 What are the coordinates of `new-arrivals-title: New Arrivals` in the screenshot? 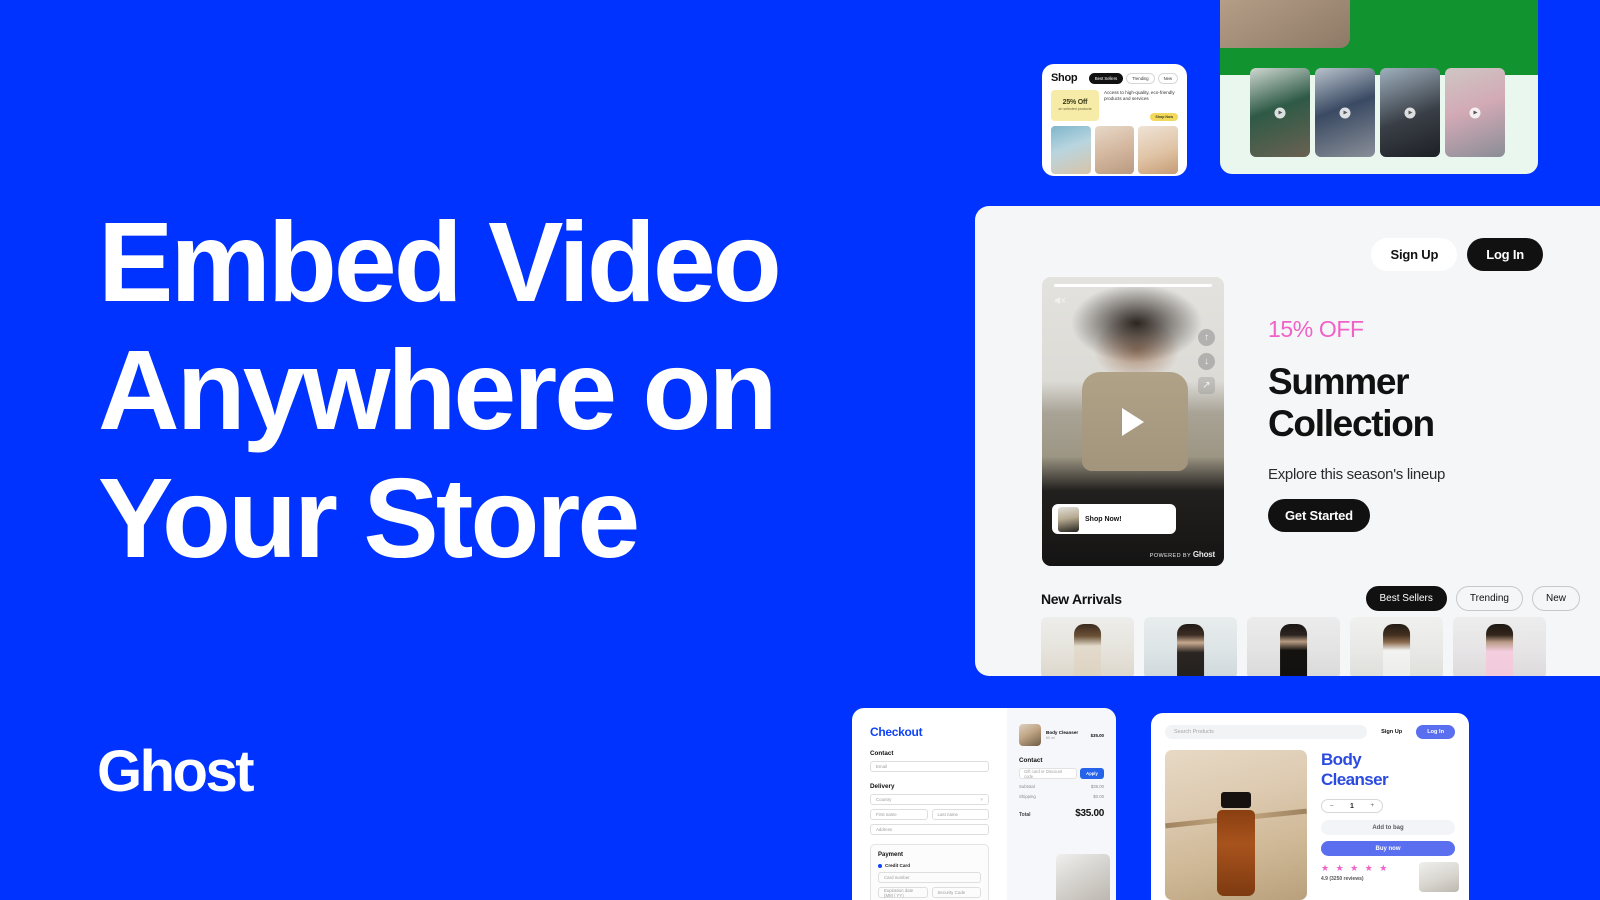 It's located at (1081, 598).